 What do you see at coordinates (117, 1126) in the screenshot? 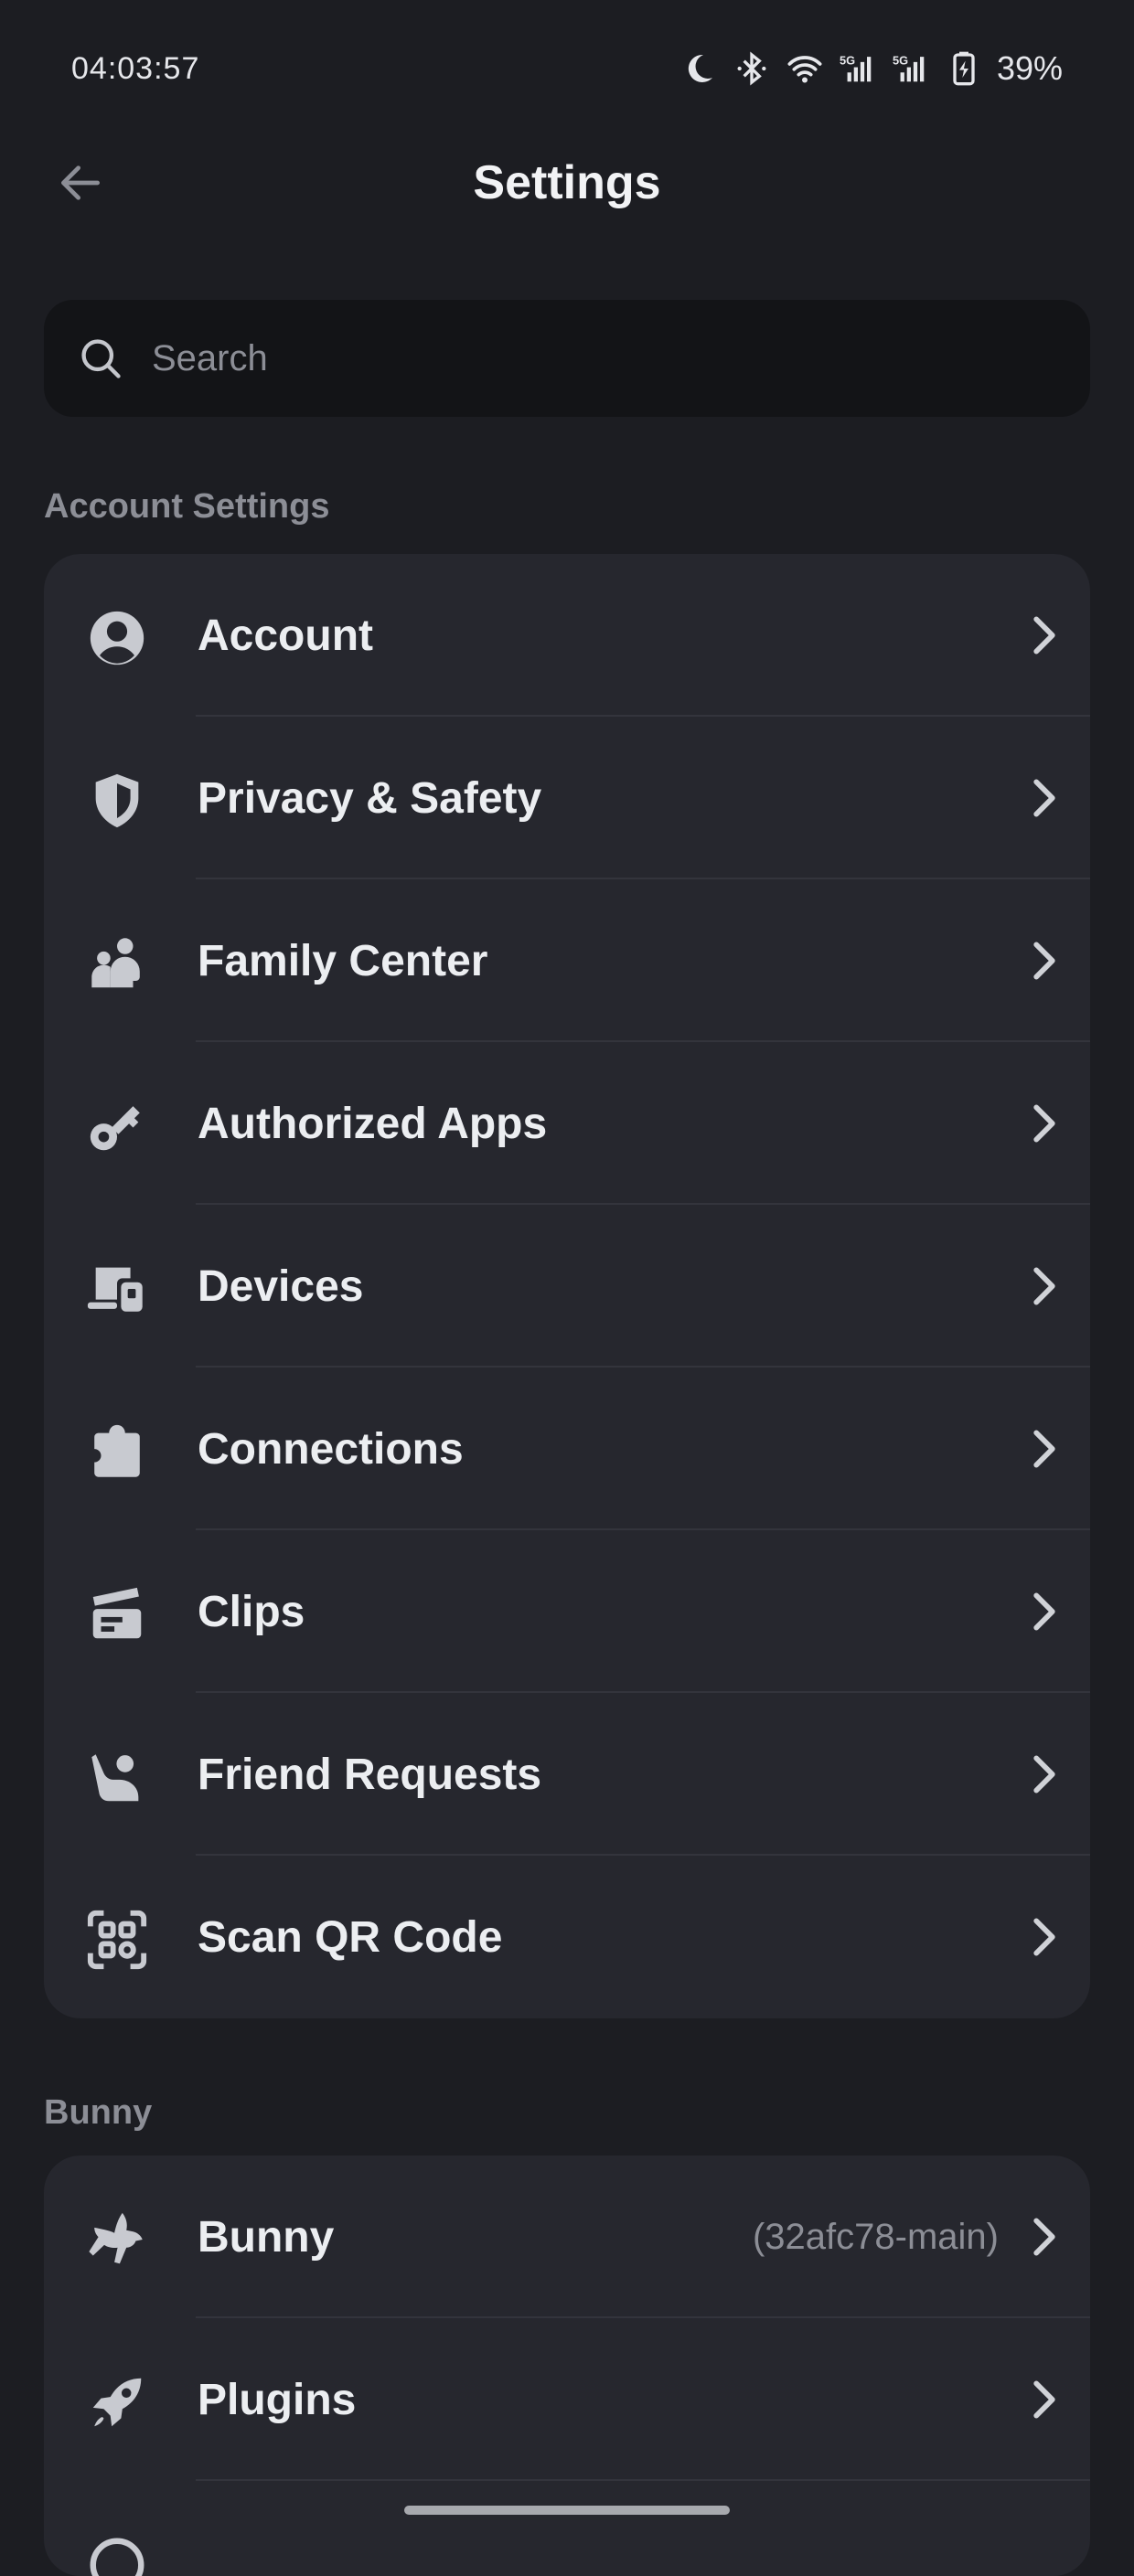
I see `key-icon` at bounding box center [117, 1126].